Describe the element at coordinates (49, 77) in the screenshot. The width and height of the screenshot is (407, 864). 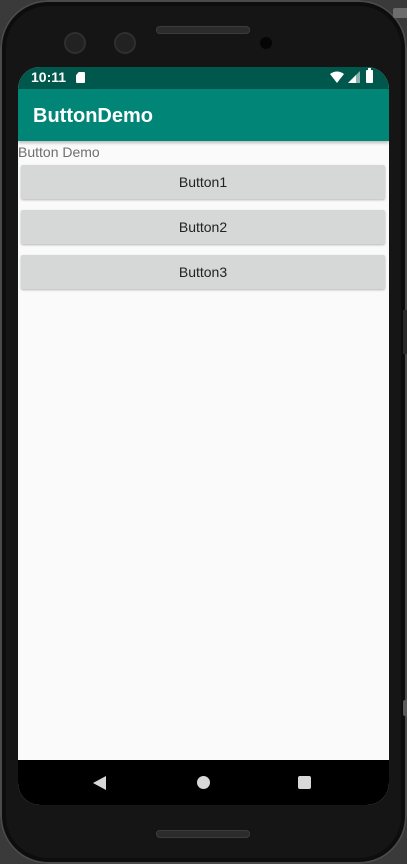
I see `status-time: 10:11` at that location.